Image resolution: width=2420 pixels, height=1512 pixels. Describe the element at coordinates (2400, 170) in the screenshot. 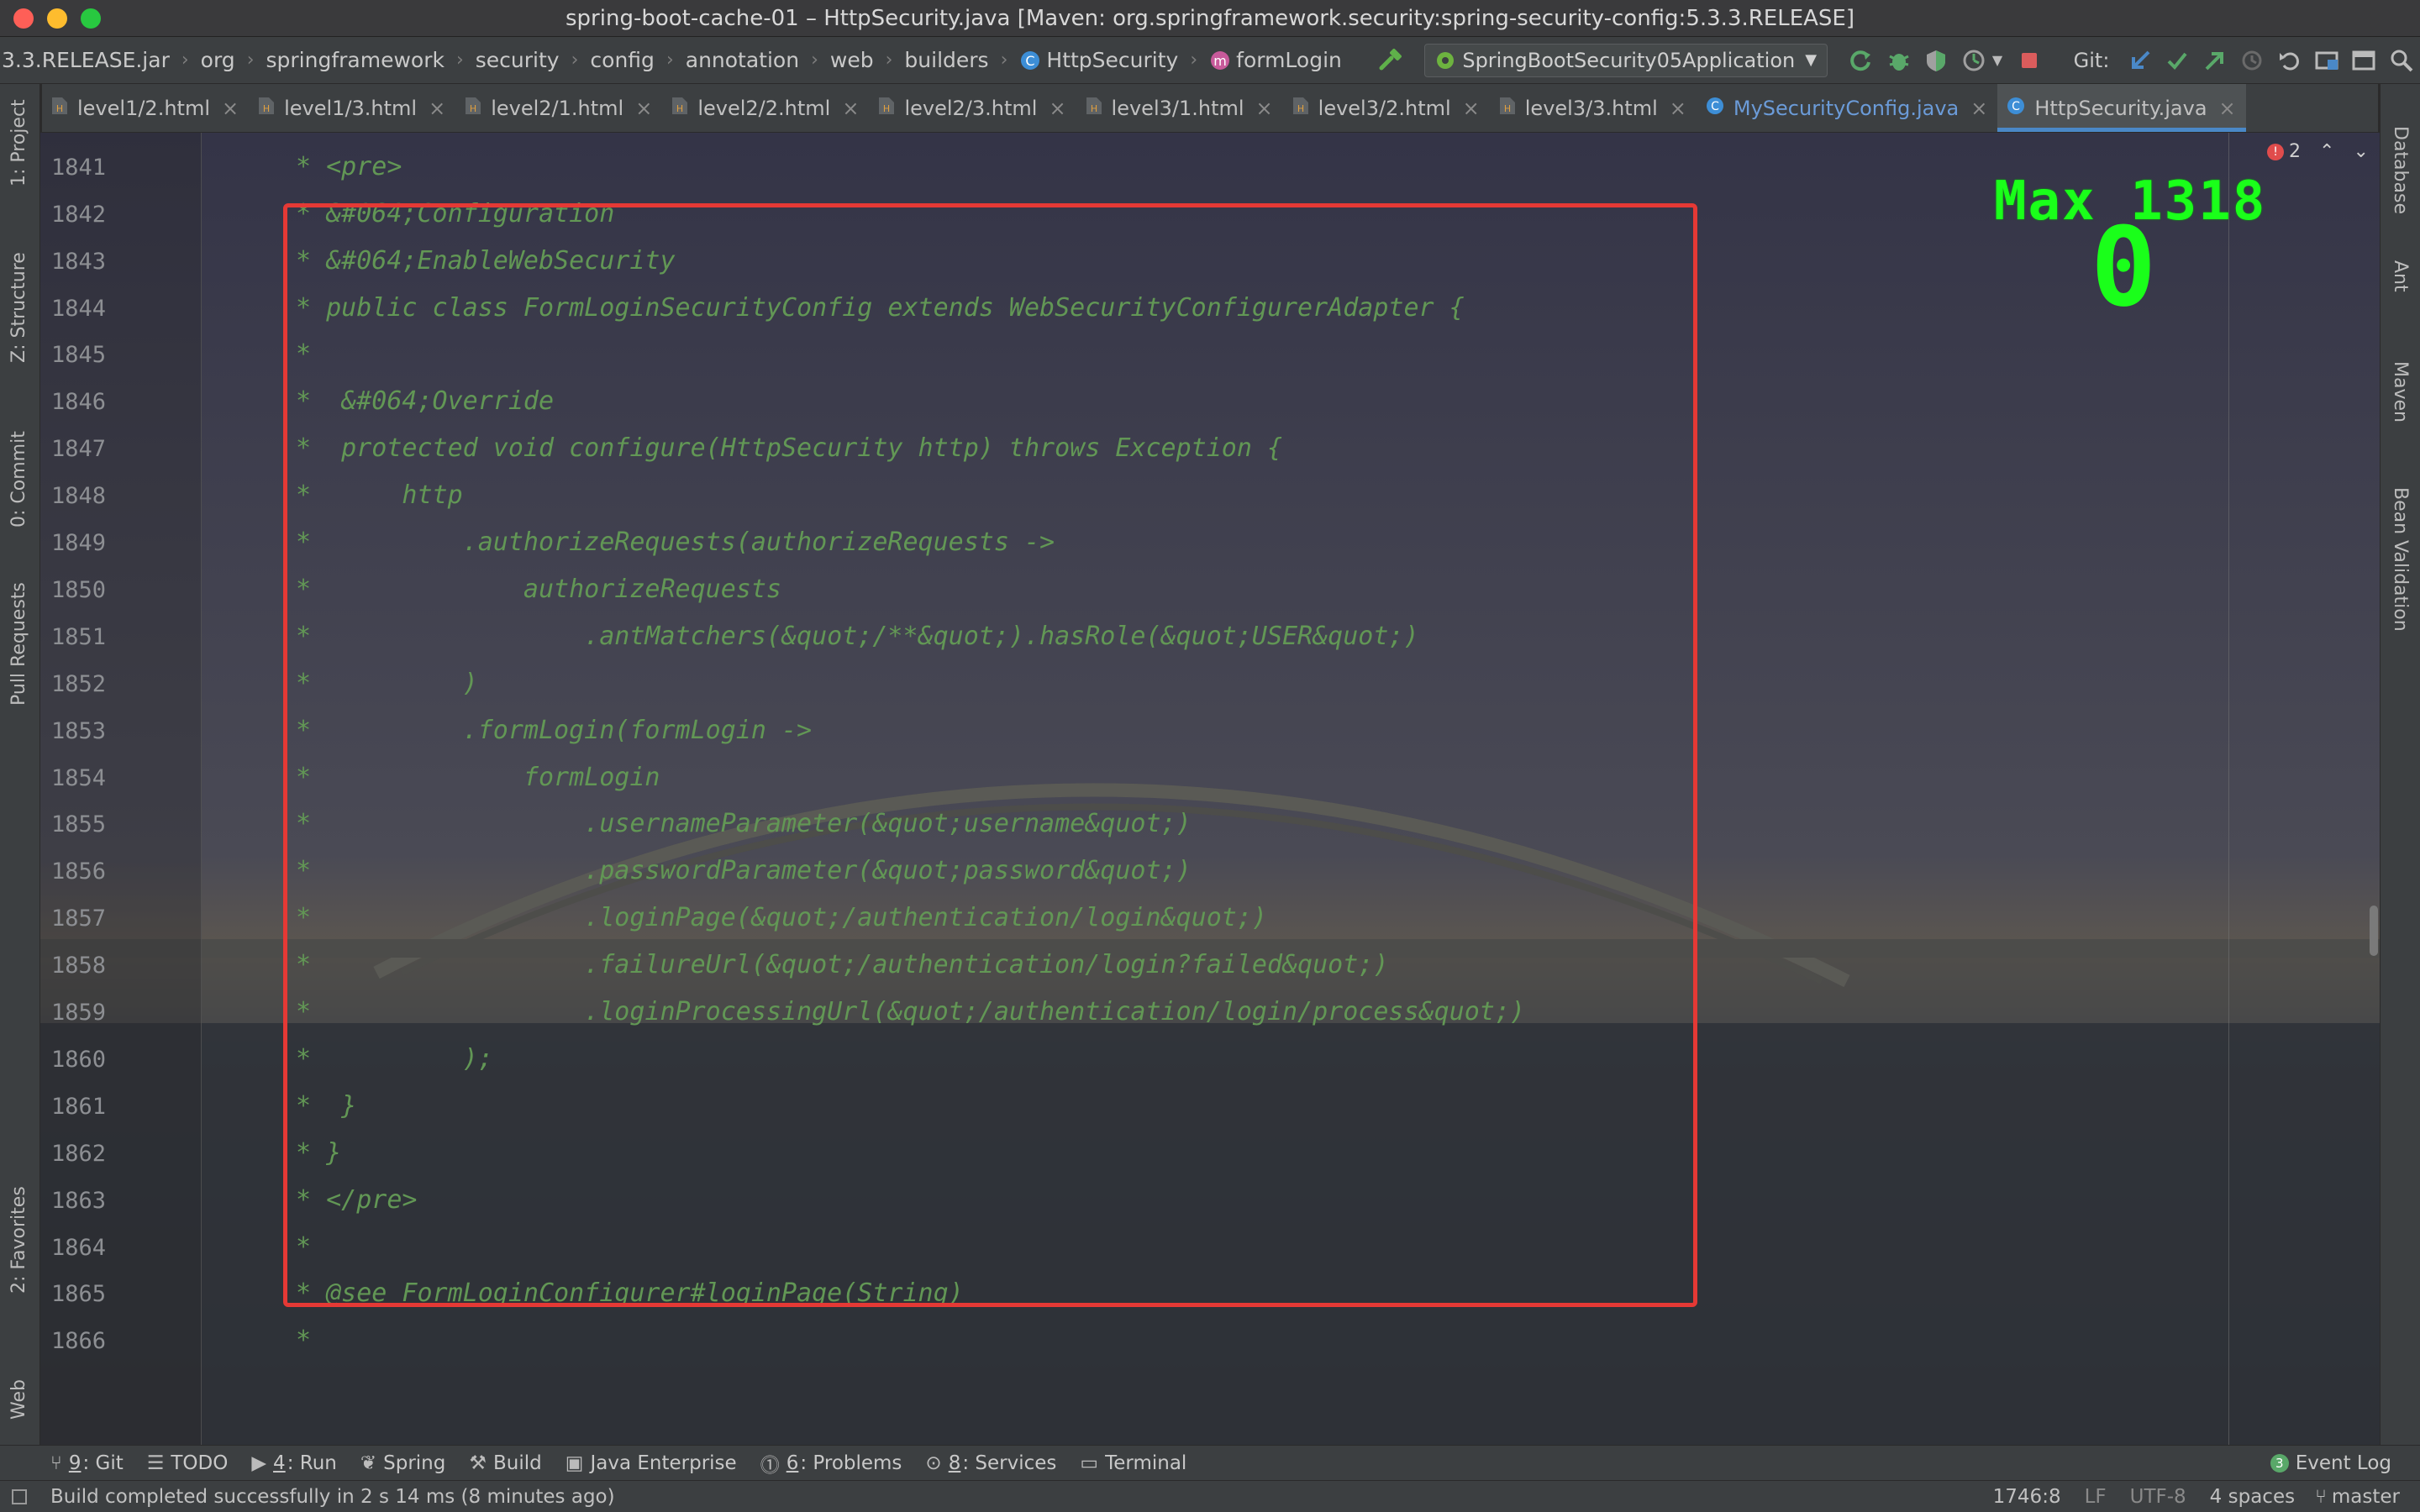

I see `tool-database: Database` at that location.